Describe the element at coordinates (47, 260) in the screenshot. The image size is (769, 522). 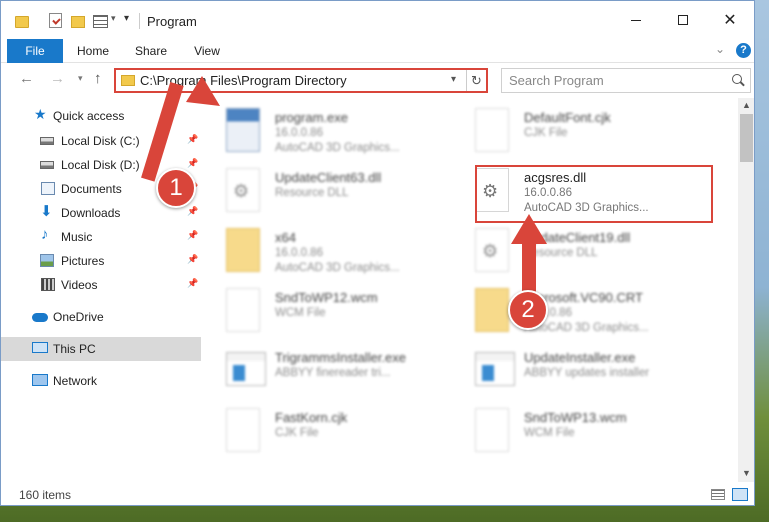
I see `pictures-icon` at that location.